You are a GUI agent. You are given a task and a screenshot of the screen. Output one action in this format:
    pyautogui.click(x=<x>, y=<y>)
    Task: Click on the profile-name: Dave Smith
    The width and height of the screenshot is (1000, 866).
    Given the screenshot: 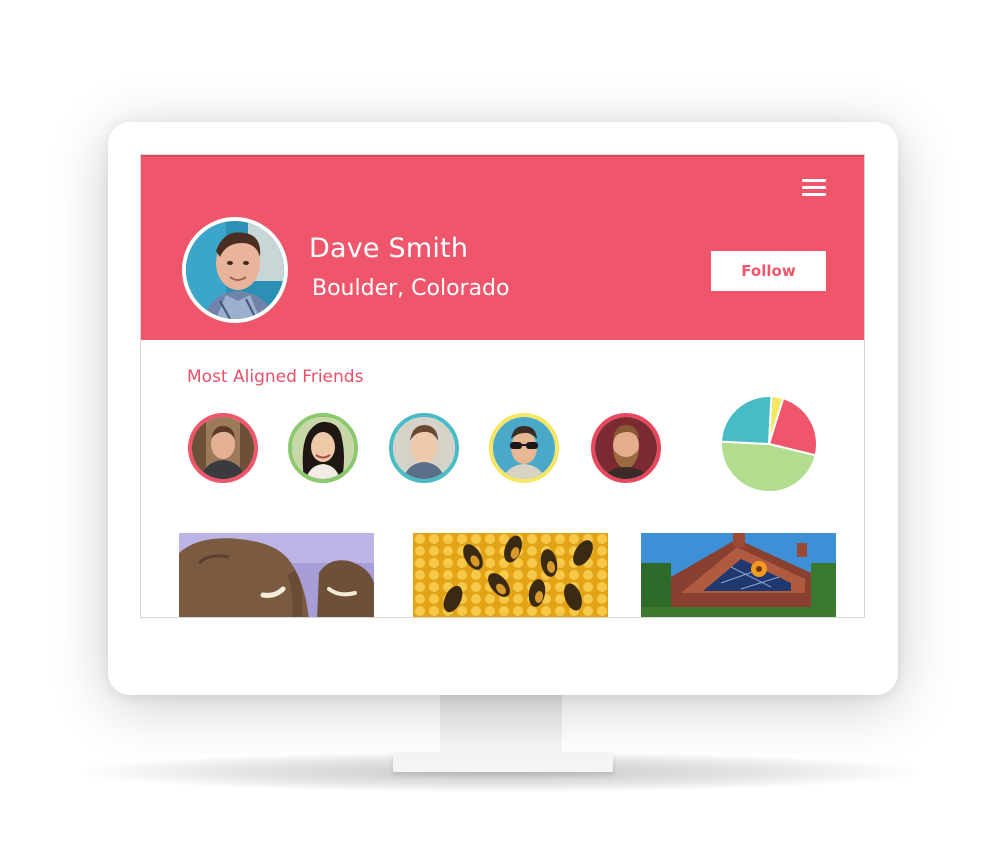 What is the action you would take?
    pyautogui.click(x=389, y=248)
    